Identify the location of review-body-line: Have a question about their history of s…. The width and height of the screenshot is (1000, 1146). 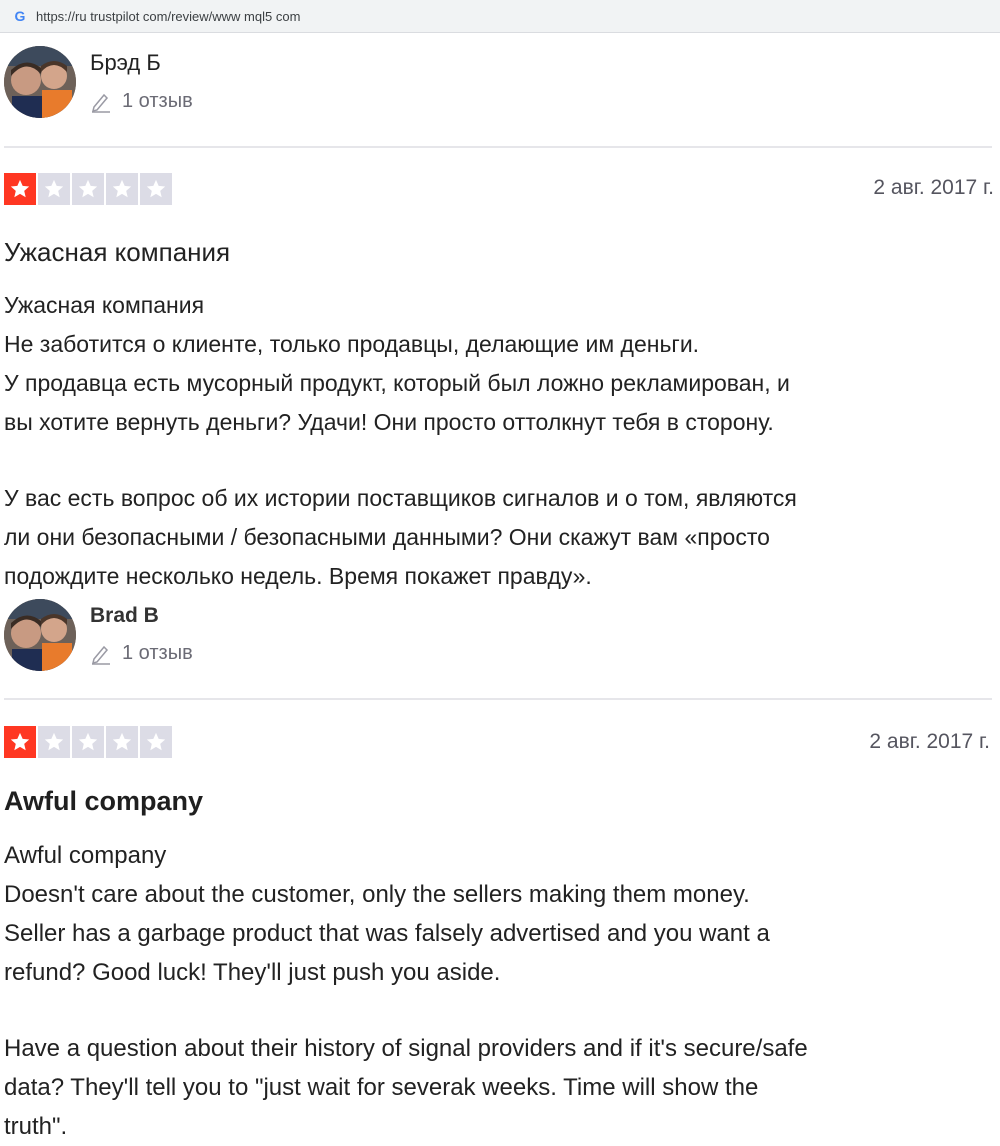
(406, 1048).